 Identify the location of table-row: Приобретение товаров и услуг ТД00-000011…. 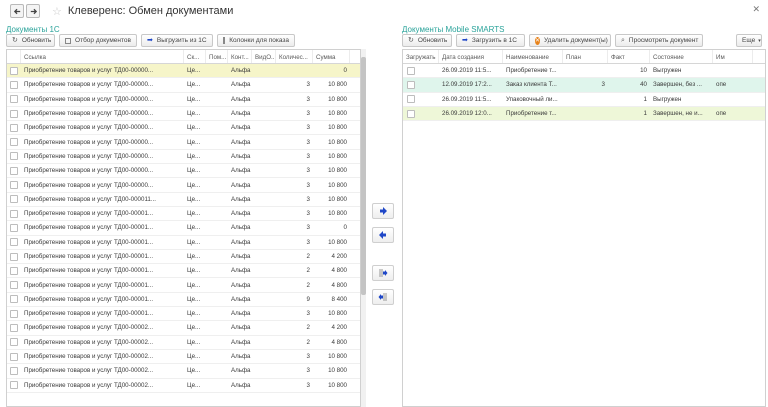
(183, 200).